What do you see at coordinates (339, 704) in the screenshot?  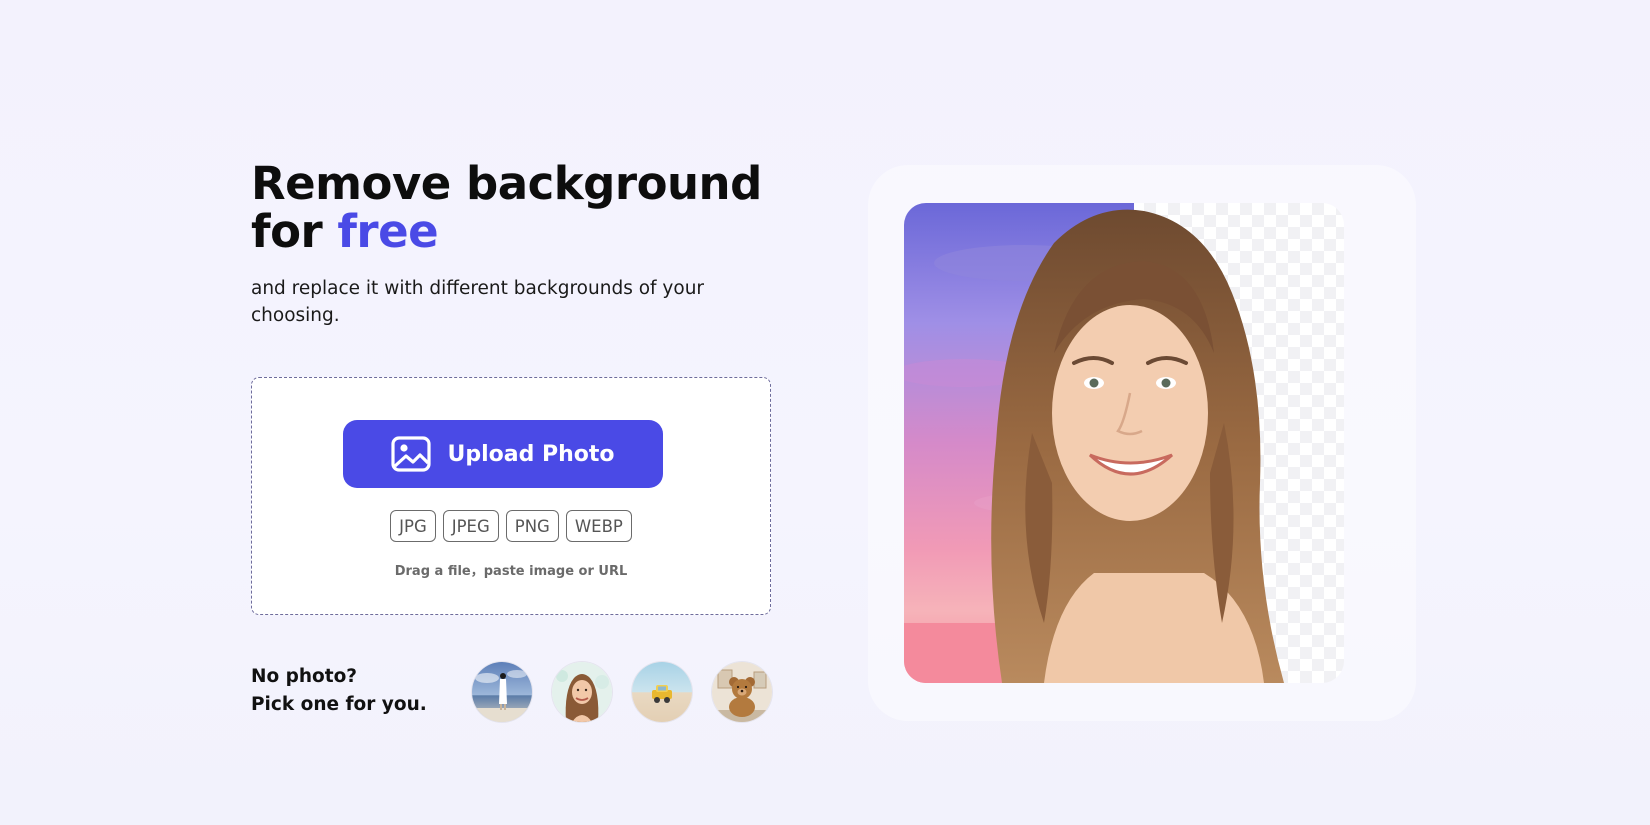 I see `no-photo-line2: Pick one for you.` at bounding box center [339, 704].